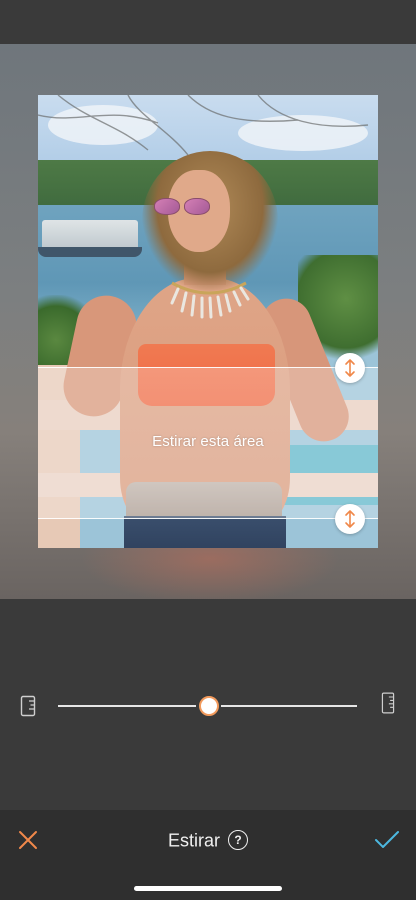 Image resolution: width=416 pixels, height=900 pixels. What do you see at coordinates (238, 840) in the screenshot?
I see `help-icon: ?` at bounding box center [238, 840].